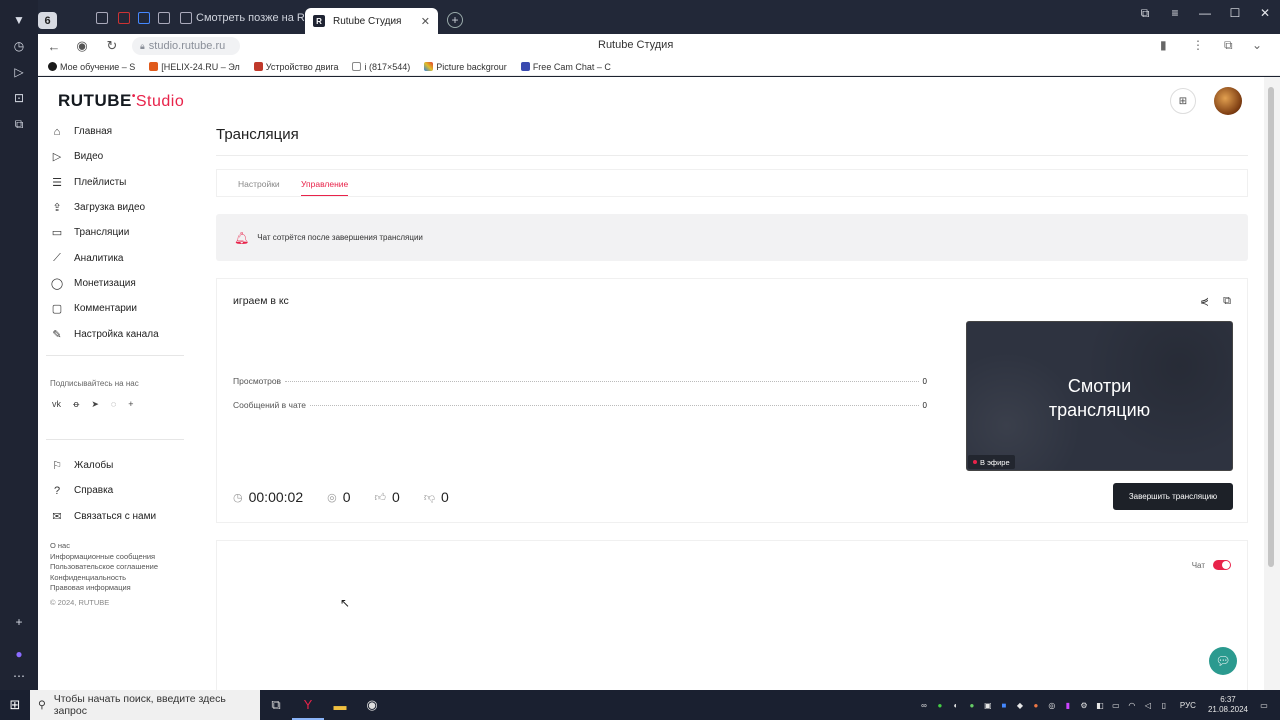 This screenshot has height=720, width=1280. What do you see at coordinates (1228, 101) in the screenshot?
I see `avatar` at bounding box center [1228, 101].